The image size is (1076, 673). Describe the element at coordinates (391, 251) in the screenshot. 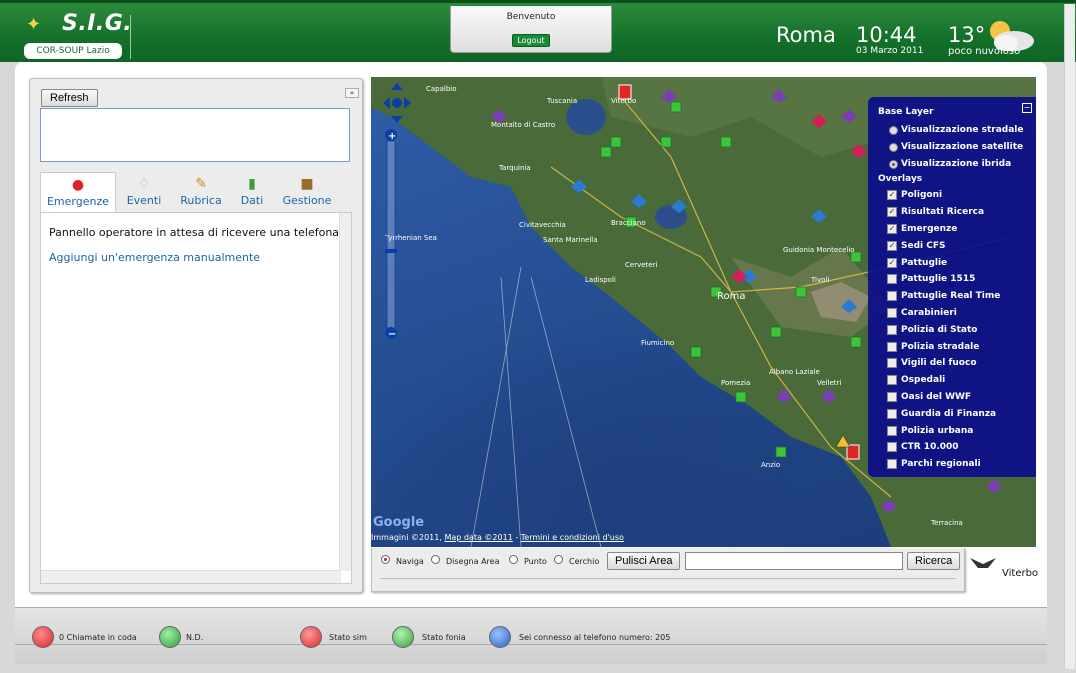

I see `zoom-slider-handle` at that location.